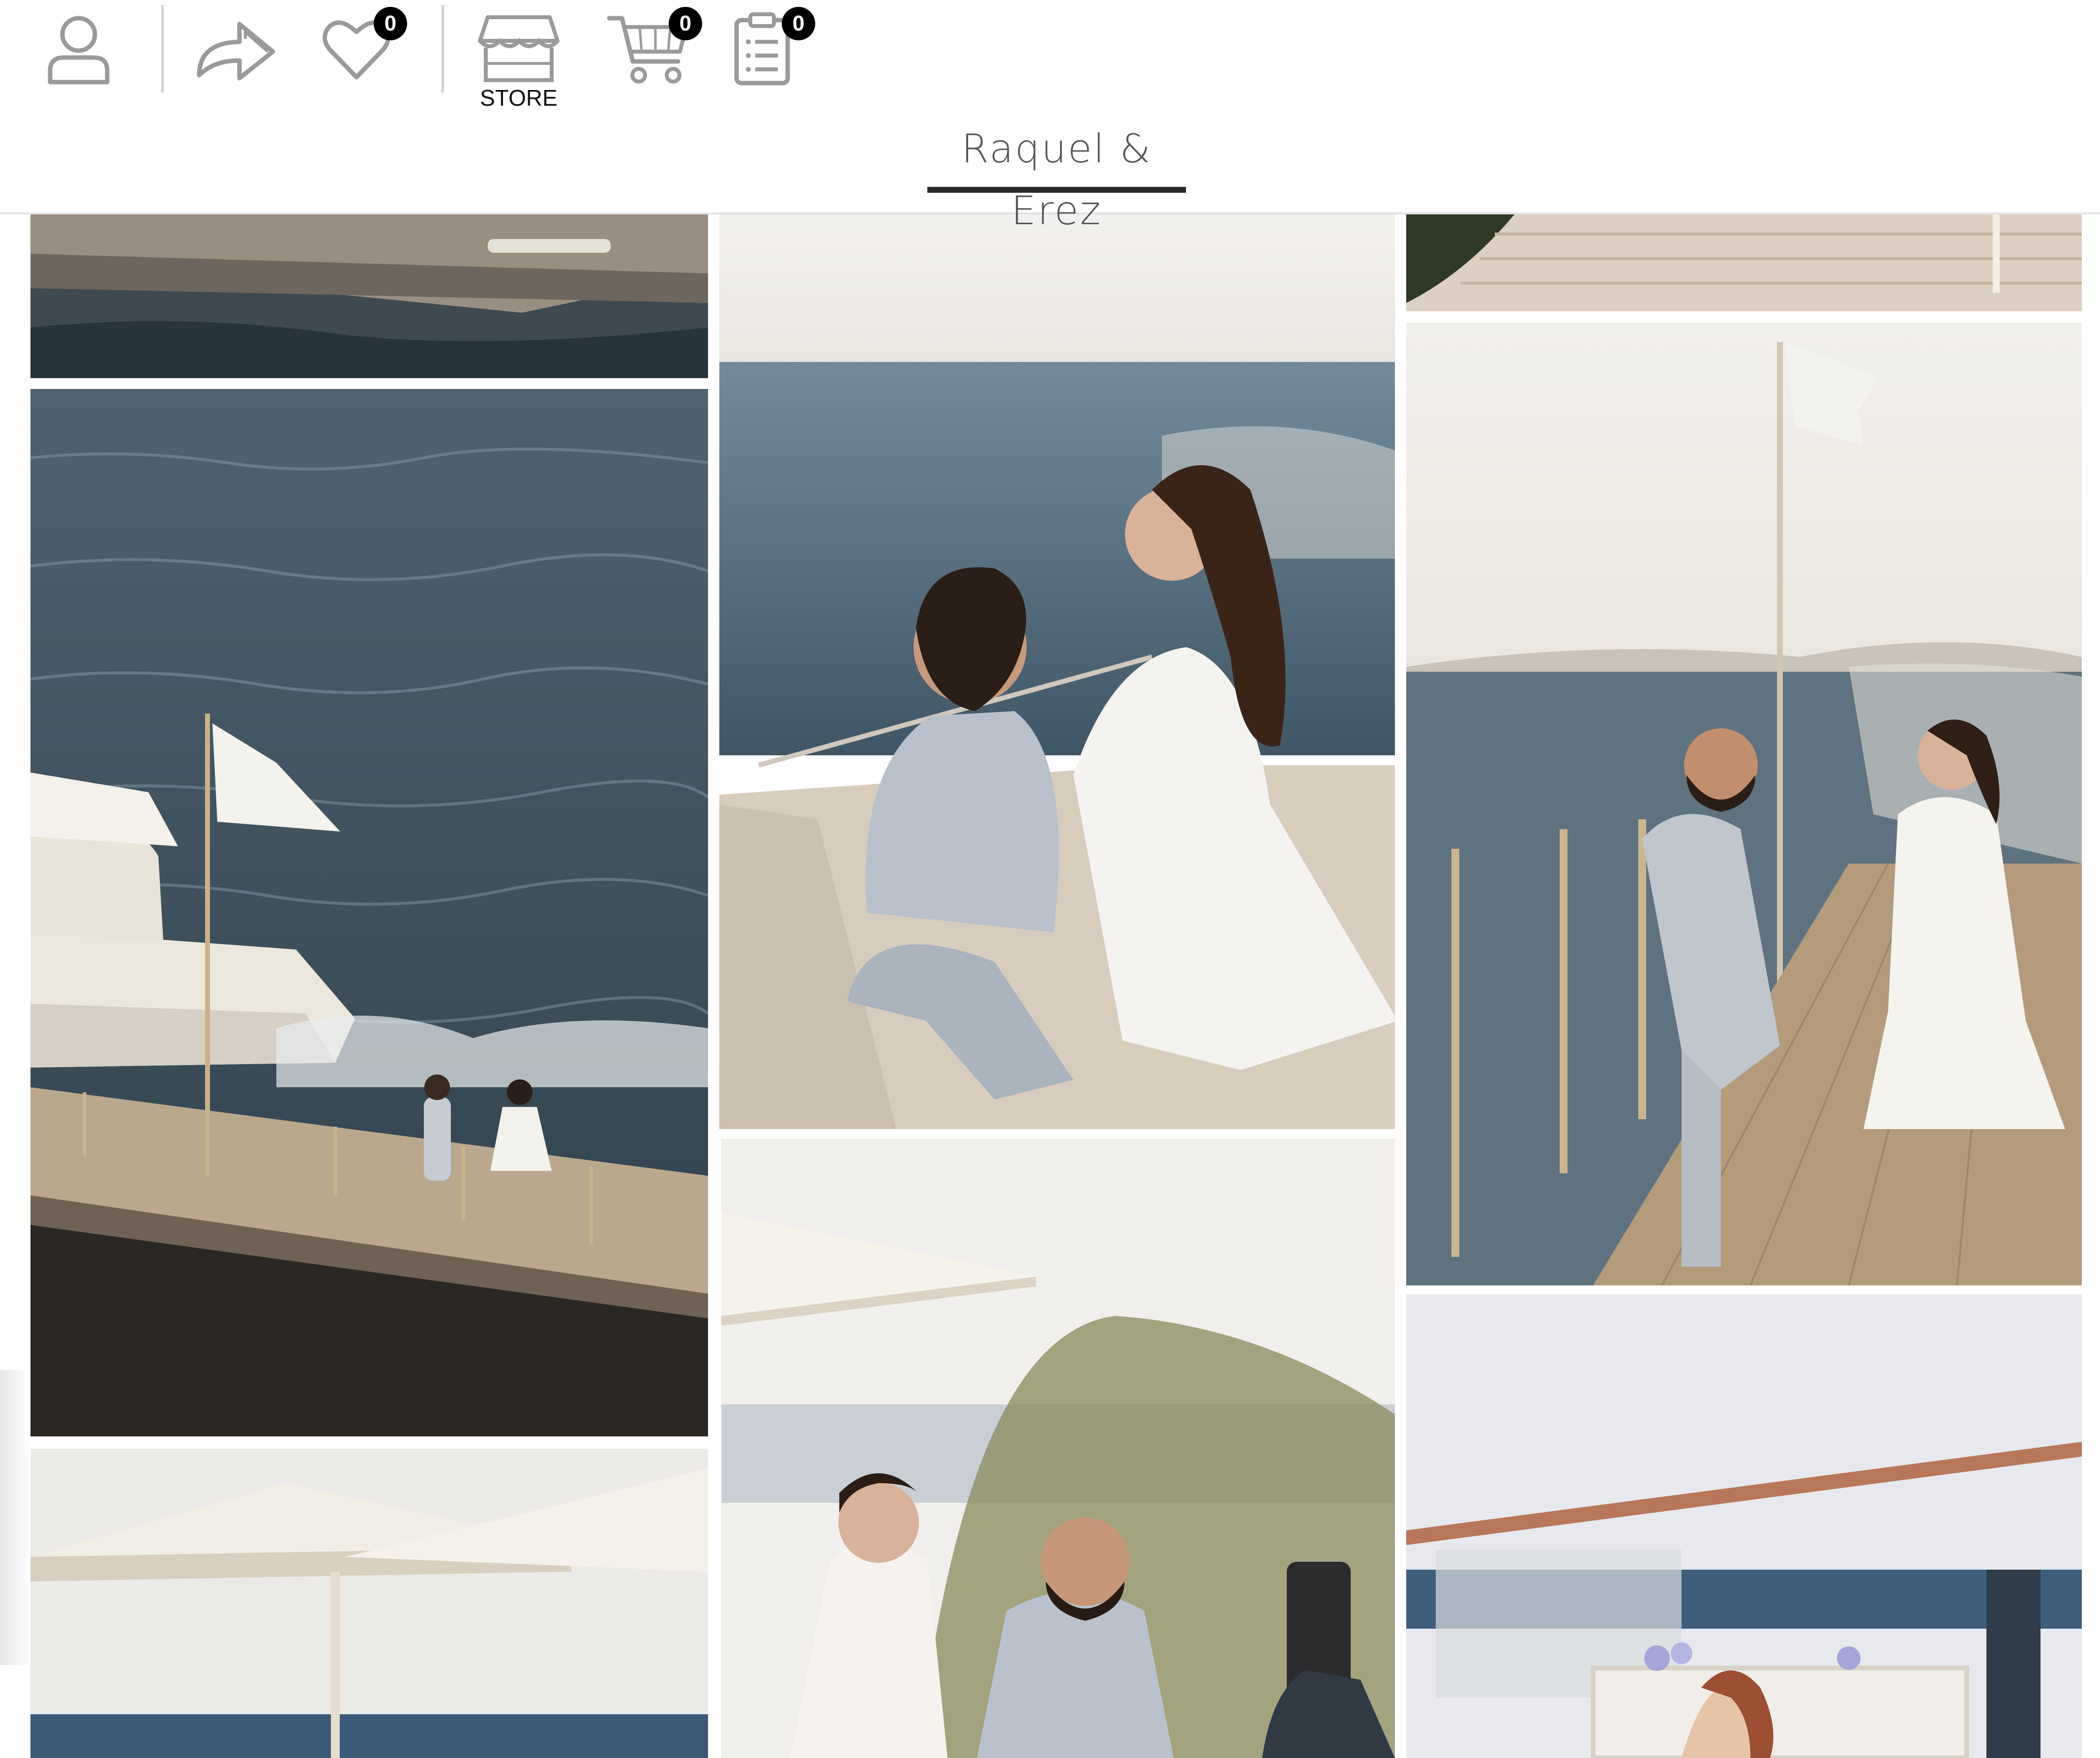 This screenshot has height=1758, width=2100. I want to click on left-edge-shadow, so click(15, 1517).